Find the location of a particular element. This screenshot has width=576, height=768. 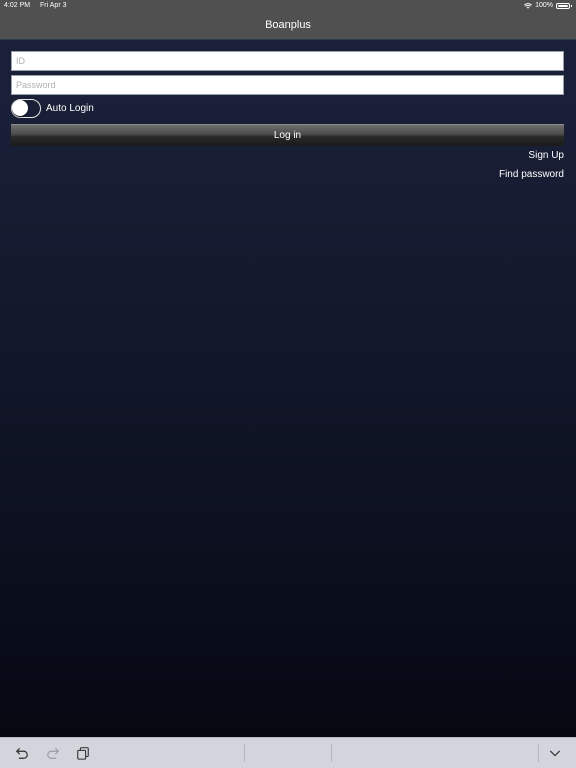

navigation-bar: Boanplus is located at coordinates (288, 26).